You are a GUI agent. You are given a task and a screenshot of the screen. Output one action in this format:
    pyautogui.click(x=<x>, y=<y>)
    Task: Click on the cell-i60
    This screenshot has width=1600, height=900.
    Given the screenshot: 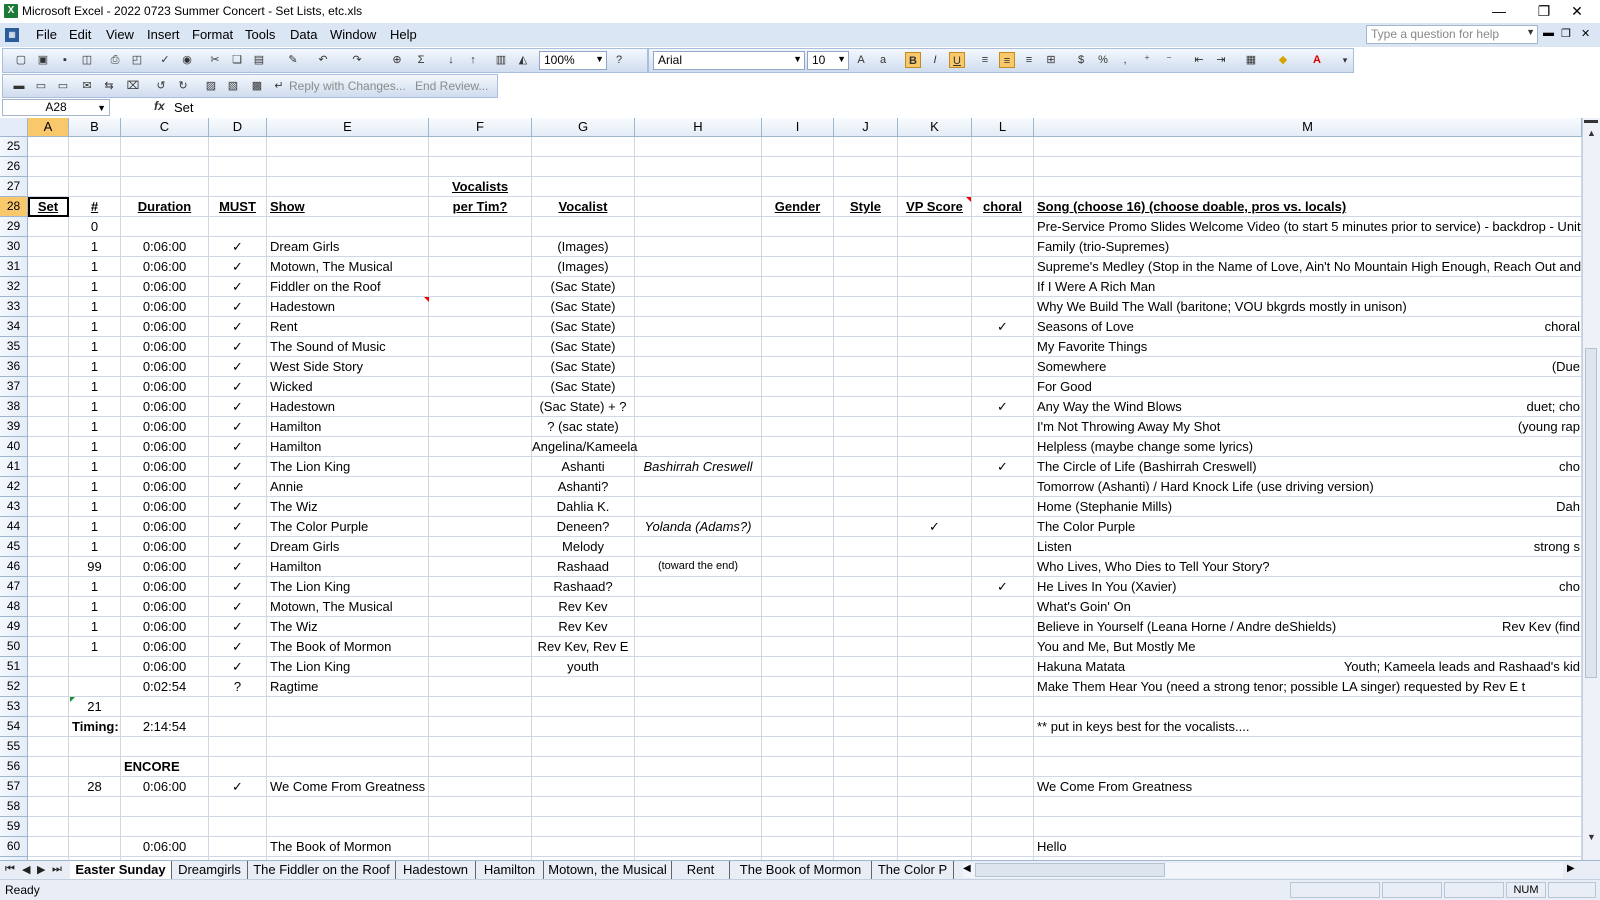 What is the action you would take?
    pyautogui.click(x=798, y=847)
    